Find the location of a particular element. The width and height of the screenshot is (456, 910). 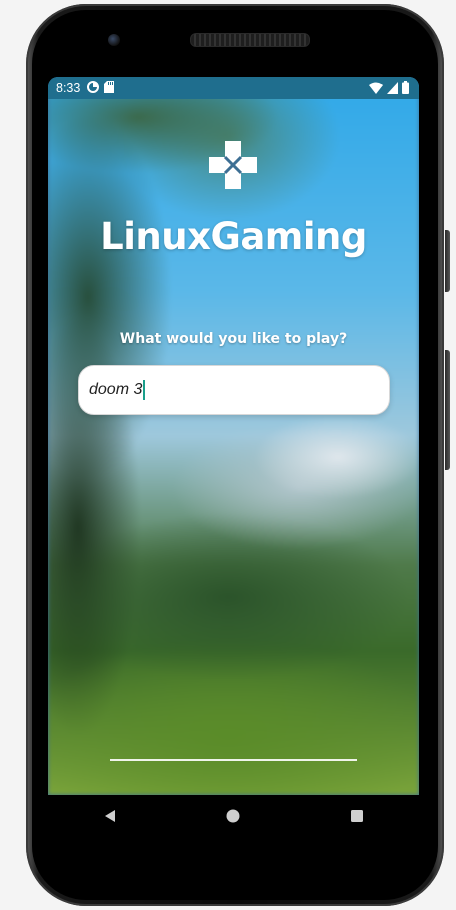

earpiece-speaker is located at coordinates (250, 40).